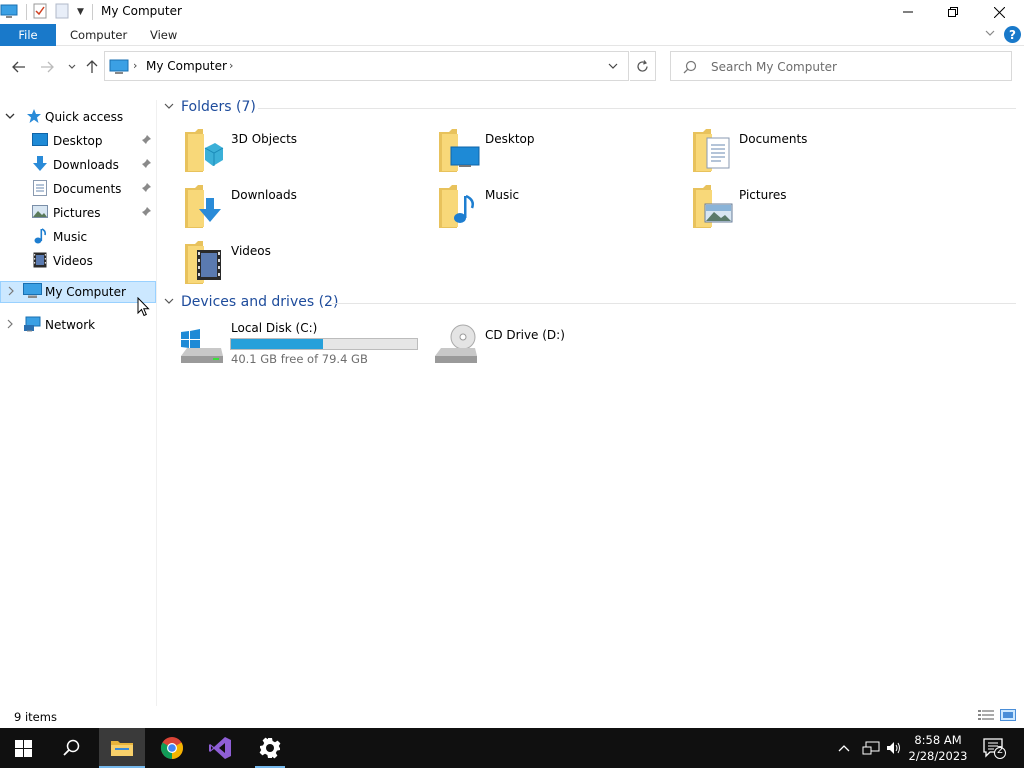 This screenshot has height=768, width=1024. I want to click on computer-app-icon, so click(9, 12).